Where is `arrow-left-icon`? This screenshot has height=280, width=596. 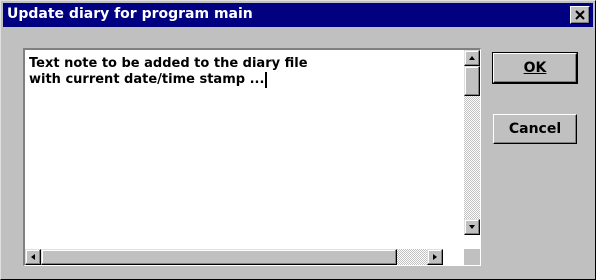 arrow-left-icon is located at coordinates (33, 257).